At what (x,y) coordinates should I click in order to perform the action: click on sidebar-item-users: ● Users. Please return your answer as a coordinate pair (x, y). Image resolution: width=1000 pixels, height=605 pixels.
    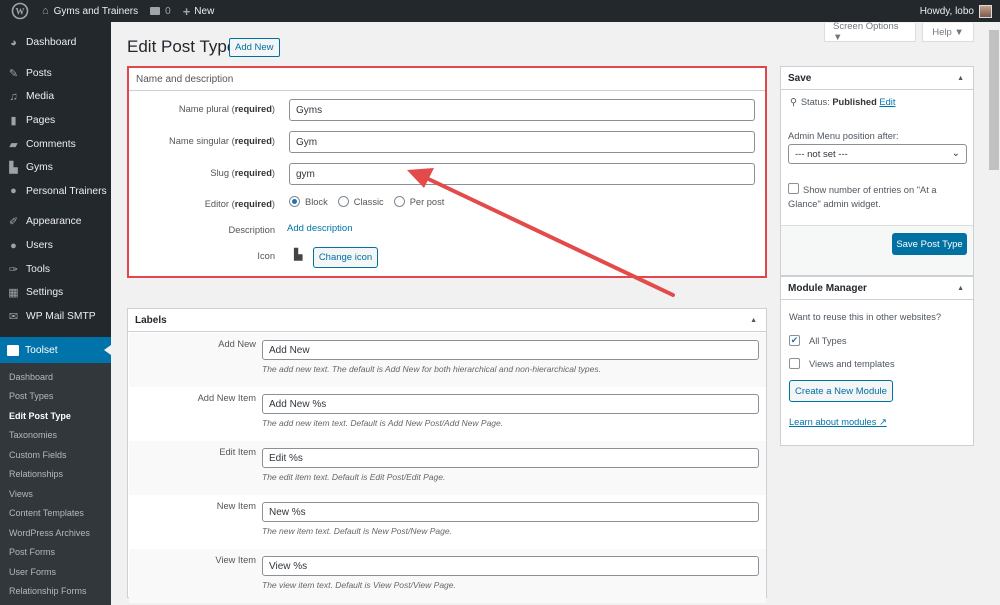
    Looking at the image, I should click on (55, 246).